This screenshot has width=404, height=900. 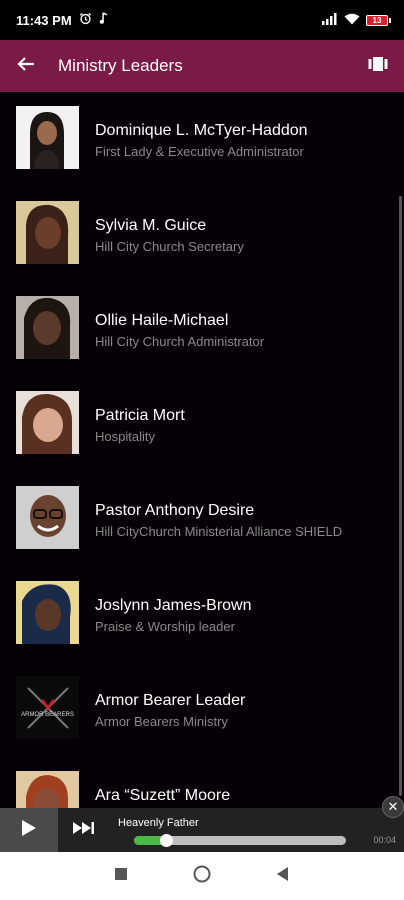 I want to click on home-button, so click(x=202, y=876).